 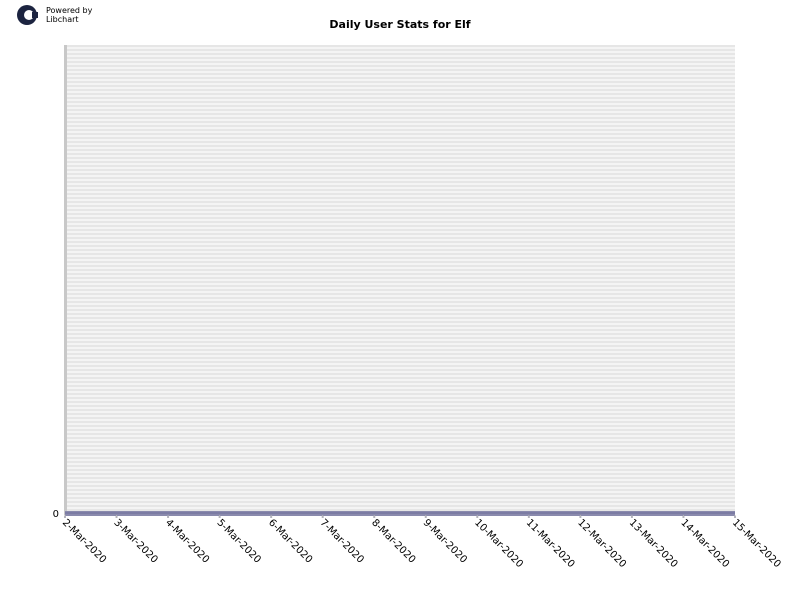 I want to click on x-tick-label: 15-Mar-2020, so click(x=756, y=543).